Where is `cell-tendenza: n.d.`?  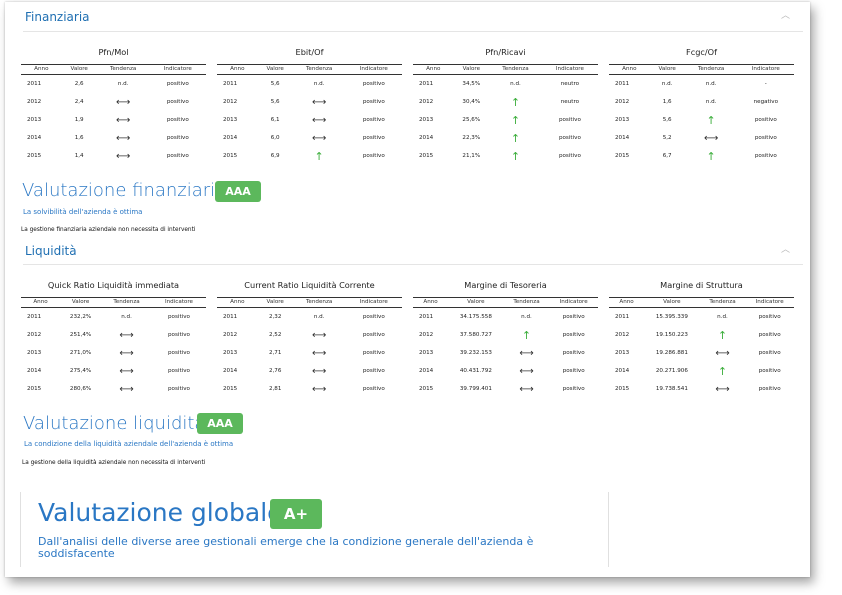
cell-tendenza: n.d. is located at coordinates (123, 84).